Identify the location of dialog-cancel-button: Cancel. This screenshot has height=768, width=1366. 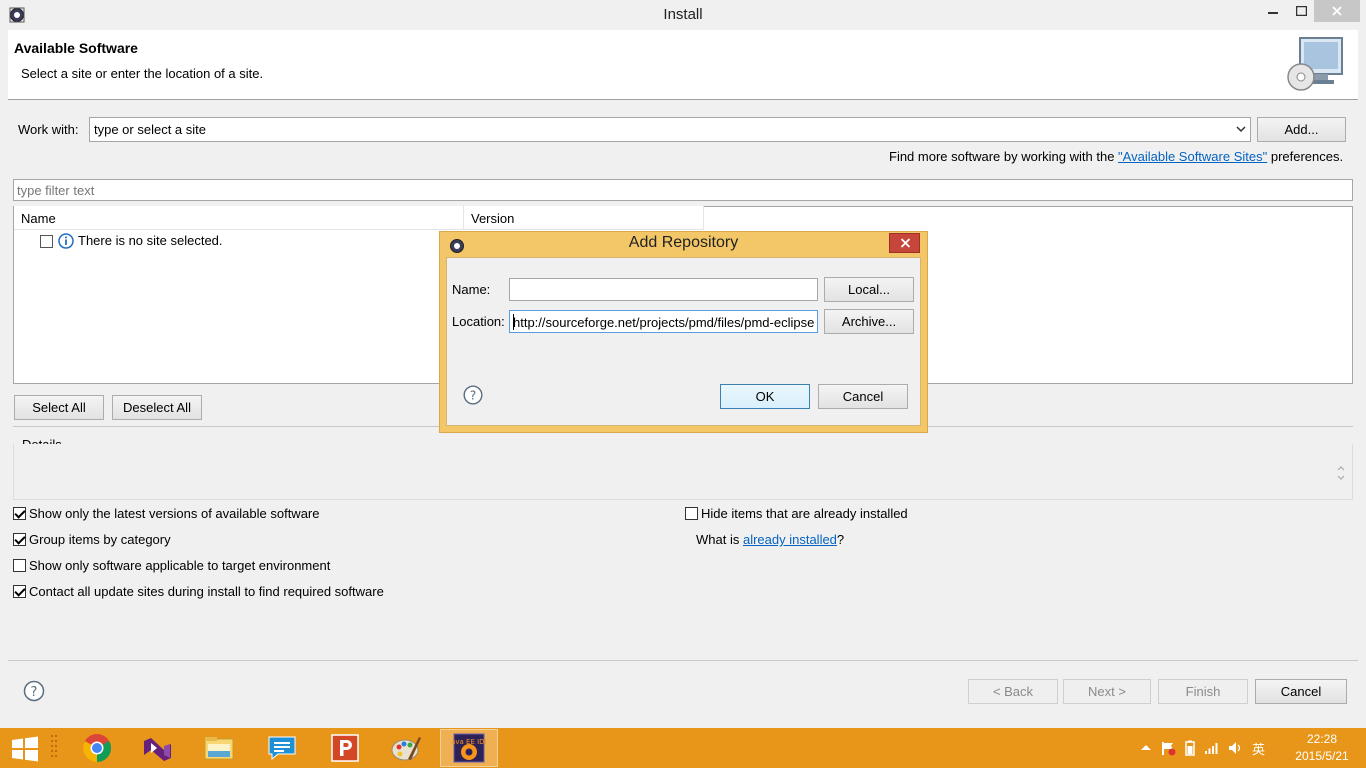
(863, 396).